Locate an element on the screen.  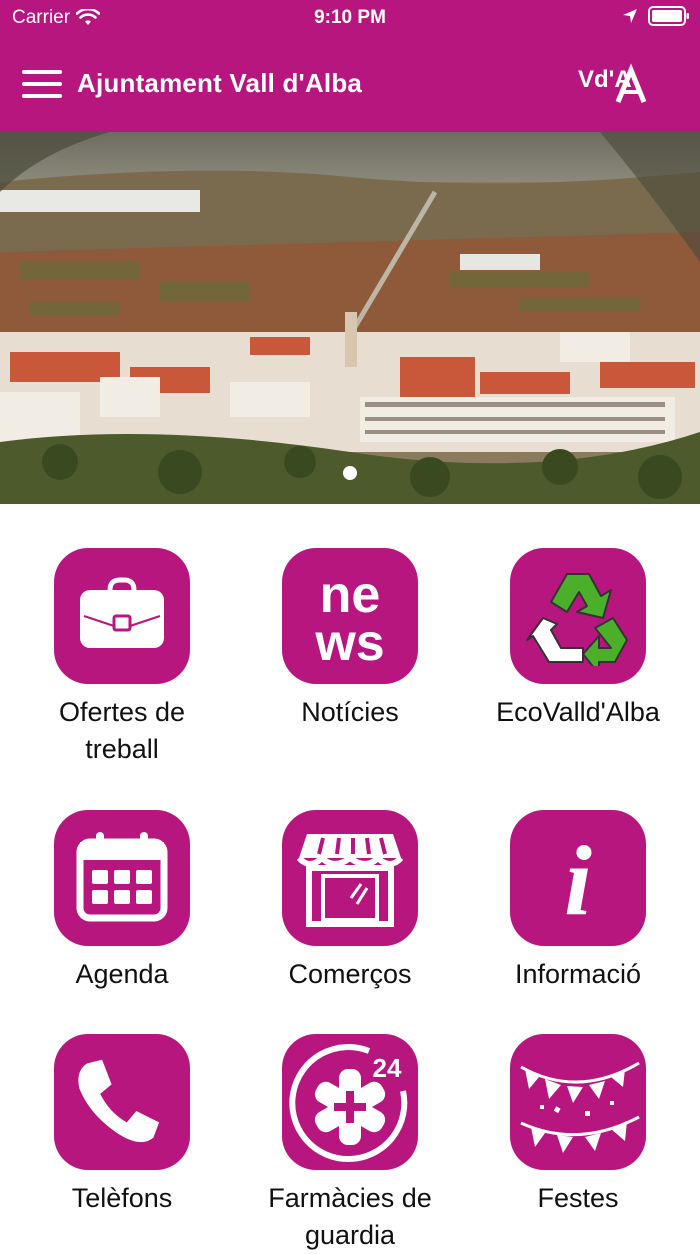
tile-label: Informació is located at coordinates (578, 974).